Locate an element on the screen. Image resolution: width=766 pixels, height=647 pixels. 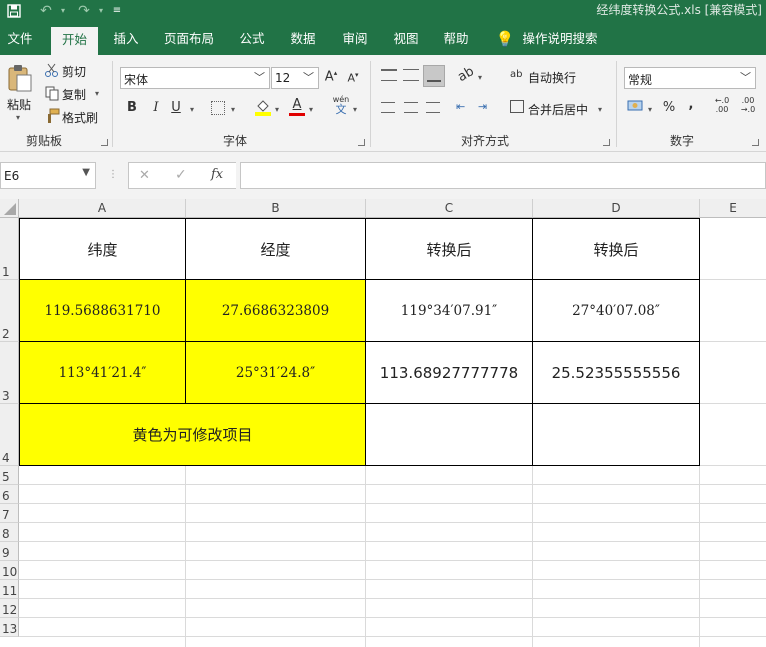
cell-d3: 25.52355555556 is located at coordinates (616, 372).